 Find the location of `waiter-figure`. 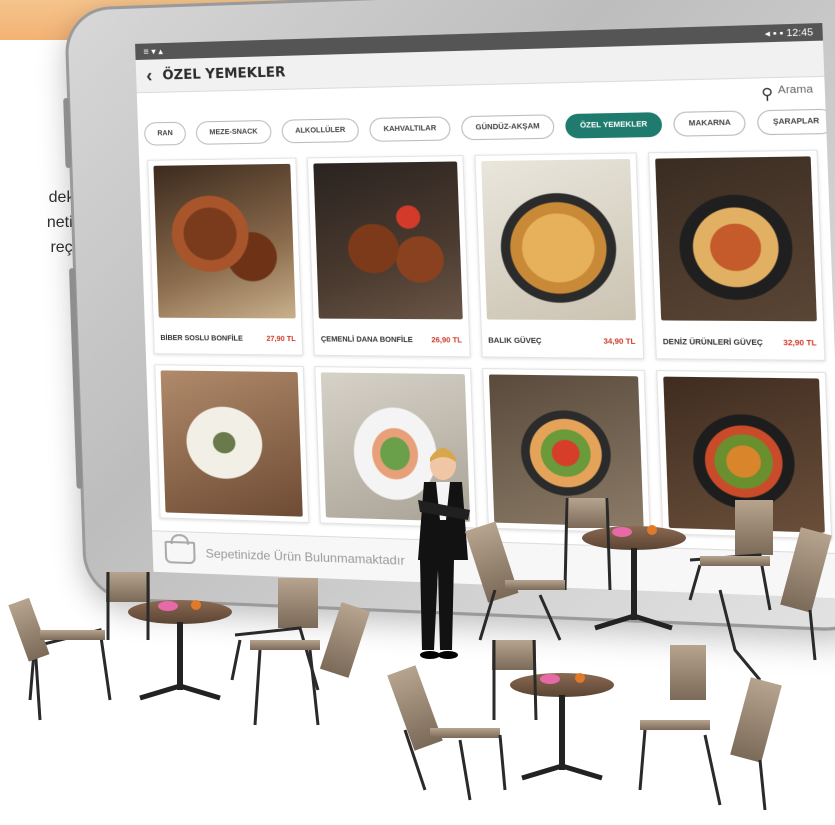

waiter-figure is located at coordinates (444, 553).